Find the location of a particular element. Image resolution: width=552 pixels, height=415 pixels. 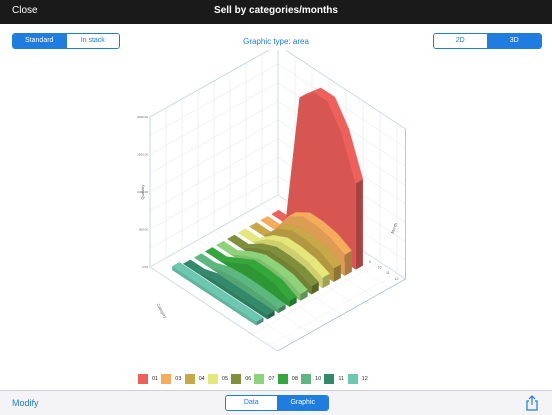

legend-label: 01 is located at coordinates (155, 379).